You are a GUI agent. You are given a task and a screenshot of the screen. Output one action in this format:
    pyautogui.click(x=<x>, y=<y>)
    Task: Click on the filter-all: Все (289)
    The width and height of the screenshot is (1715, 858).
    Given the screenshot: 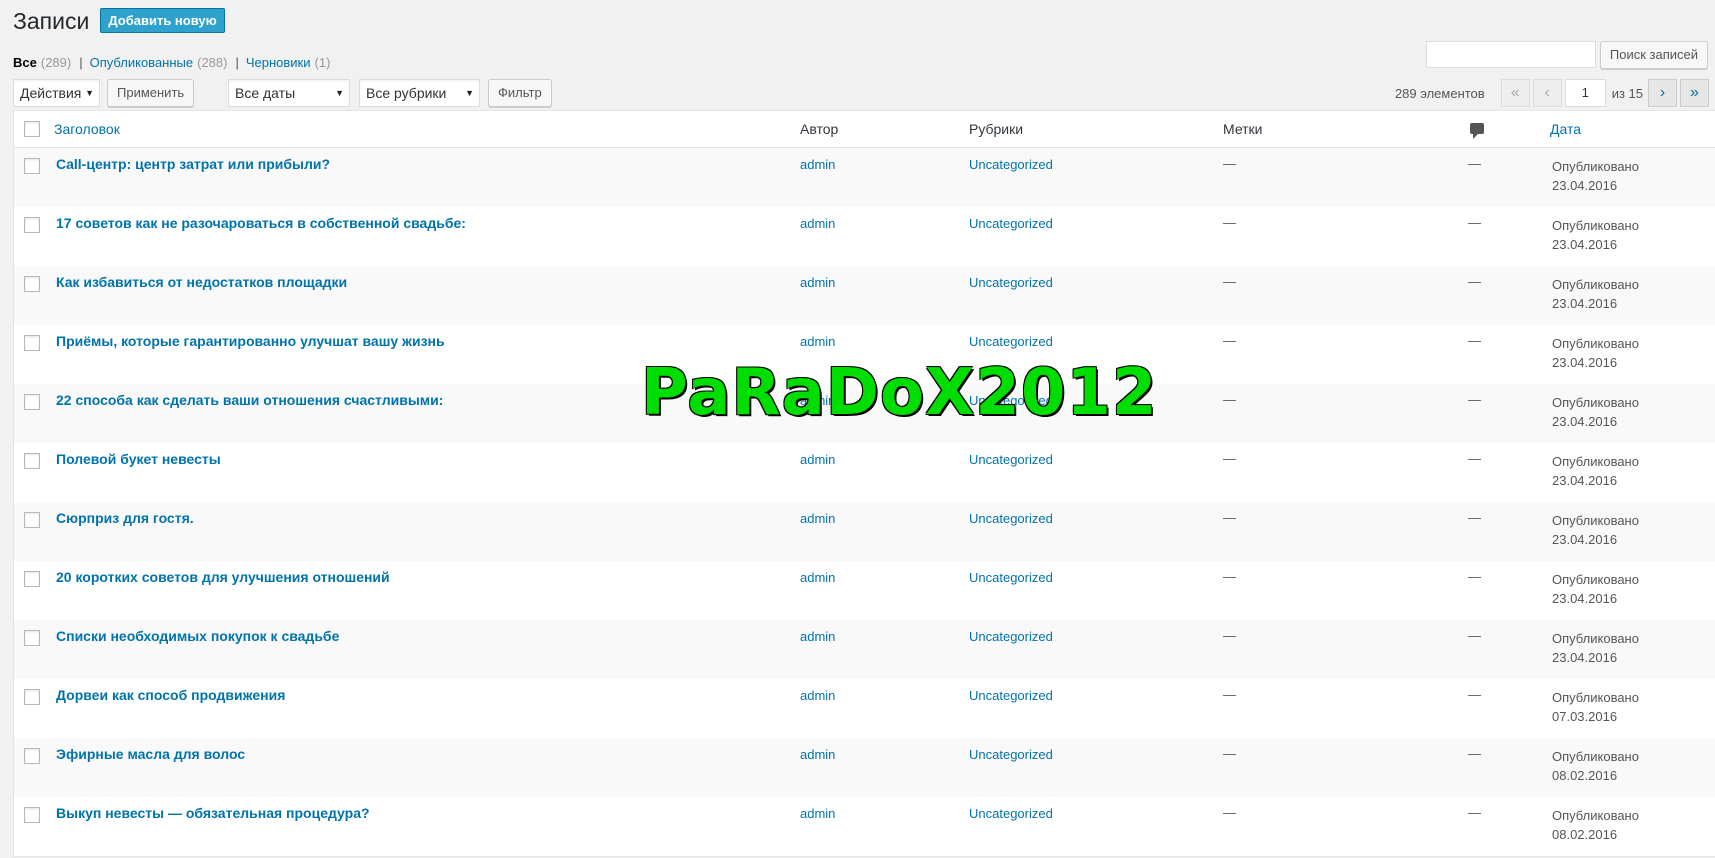 What is the action you would take?
    pyautogui.click(x=42, y=62)
    